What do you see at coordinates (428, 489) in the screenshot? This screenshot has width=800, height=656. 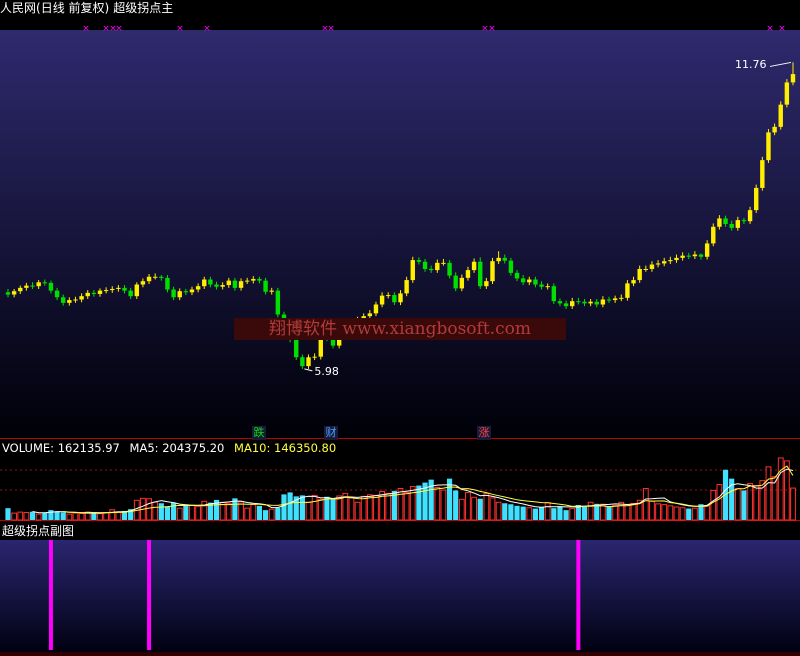 I see `volume-ma10-line` at bounding box center [428, 489].